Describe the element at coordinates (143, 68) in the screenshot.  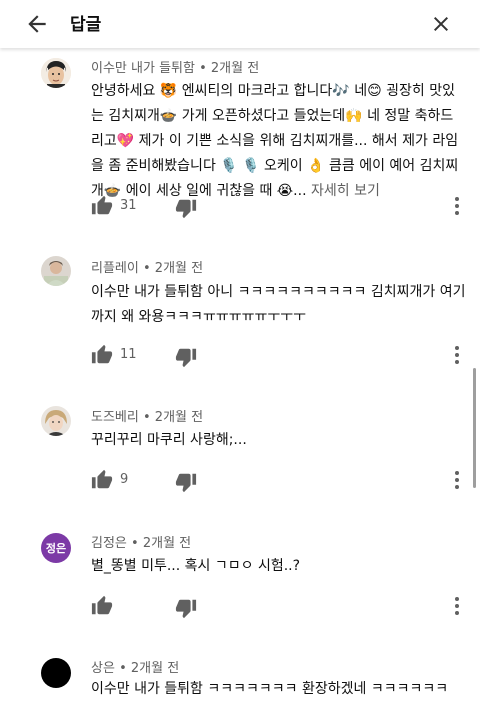
I see `comment-author: 이수만 내가 들튀함` at that location.